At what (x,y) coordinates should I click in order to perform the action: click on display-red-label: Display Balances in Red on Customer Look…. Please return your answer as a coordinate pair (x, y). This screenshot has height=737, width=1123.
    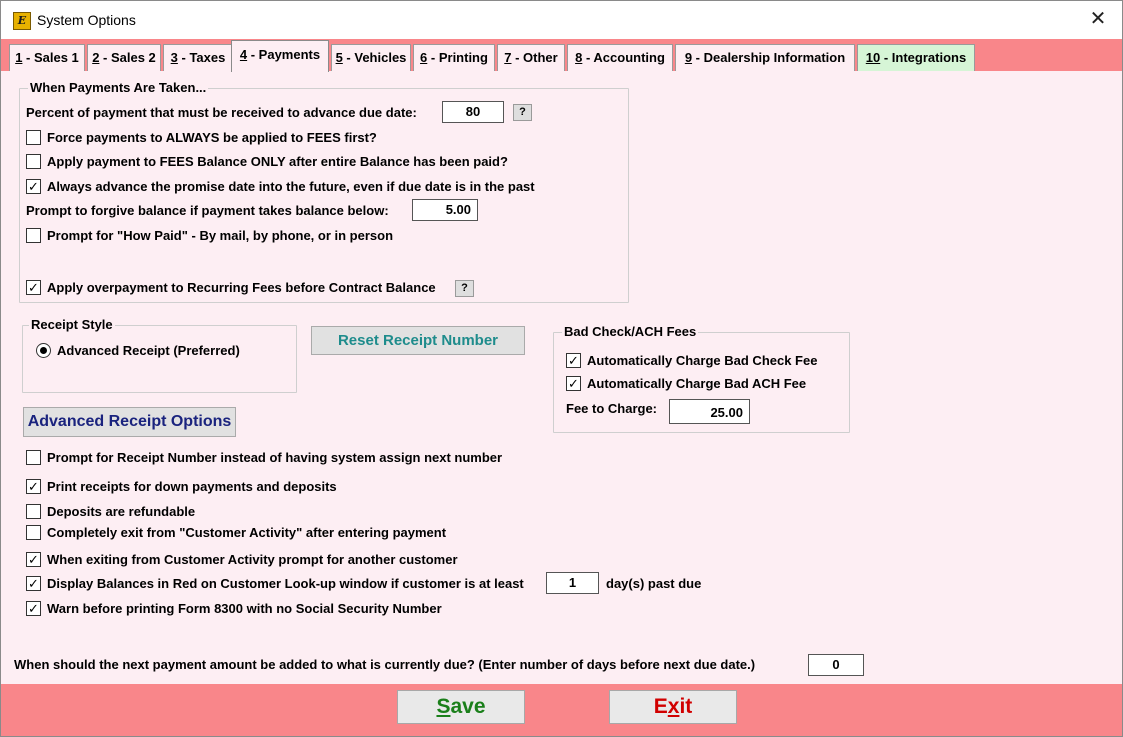
    Looking at the image, I should click on (285, 583).